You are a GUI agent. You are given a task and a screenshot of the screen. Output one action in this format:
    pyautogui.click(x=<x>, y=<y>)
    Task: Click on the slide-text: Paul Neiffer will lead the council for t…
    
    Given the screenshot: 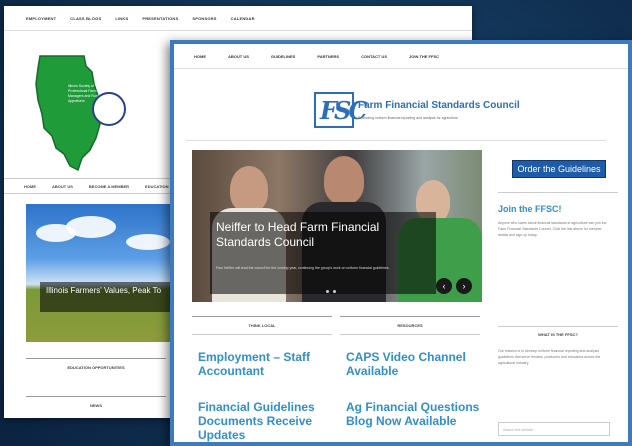 What is the action you would take?
    pyautogui.click(x=303, y=268)
    